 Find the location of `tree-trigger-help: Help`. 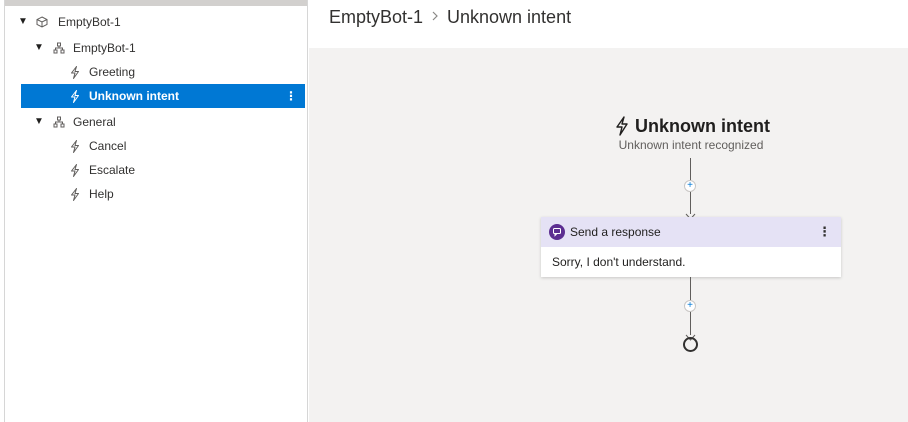

tree-trigger-help: Help is located at coordinates (156, 194).